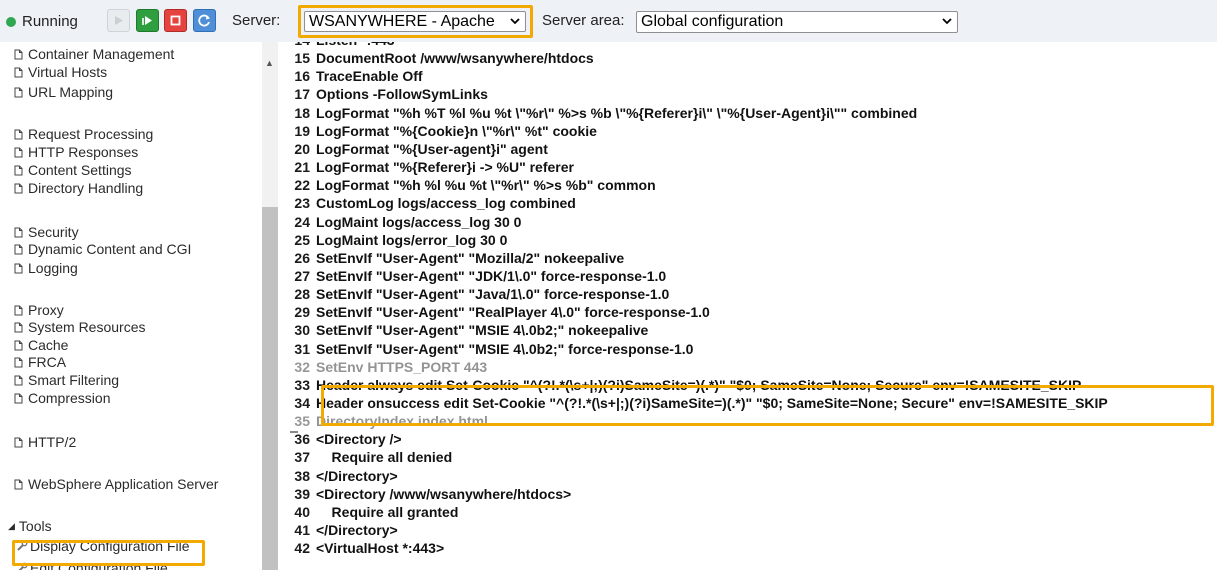  Describe the element at coordinates (712, 21) in the screenshot. I see `server-area-select-value: Global configuration` at that location.